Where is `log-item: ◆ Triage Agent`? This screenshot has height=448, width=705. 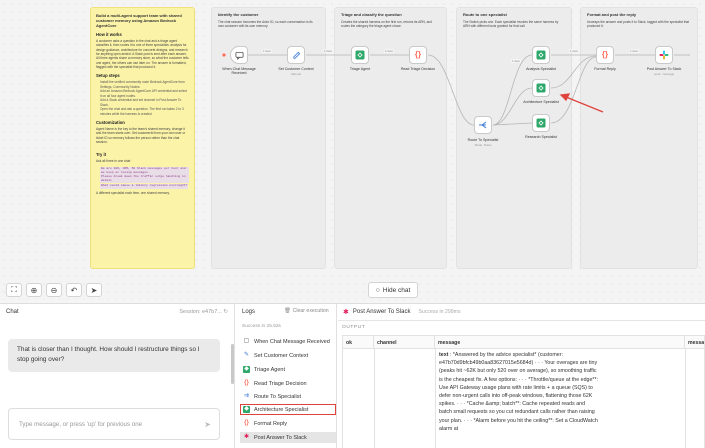
log-item: ◆ Triage Agent is located at coordinates (288, 369).